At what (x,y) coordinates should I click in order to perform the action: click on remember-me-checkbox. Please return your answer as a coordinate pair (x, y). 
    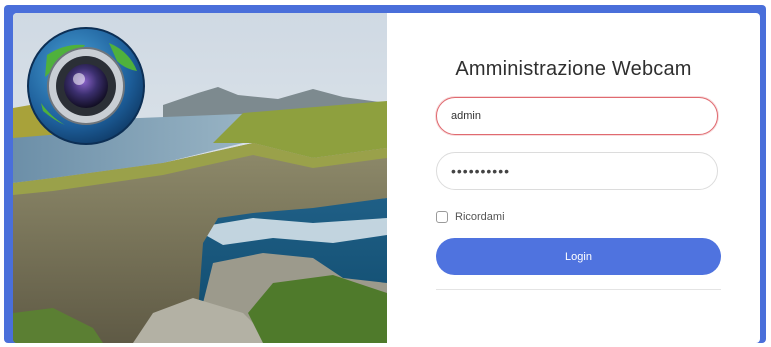
    Looking at the image, I should click on (442, 217).